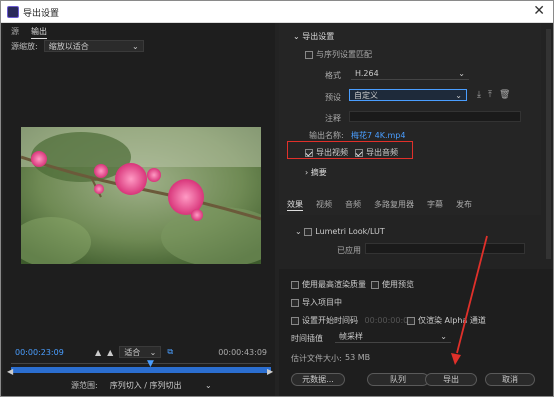 This screenshot has width=554, height=397. I want to click on close-icon: ✕, so click(539, 11).